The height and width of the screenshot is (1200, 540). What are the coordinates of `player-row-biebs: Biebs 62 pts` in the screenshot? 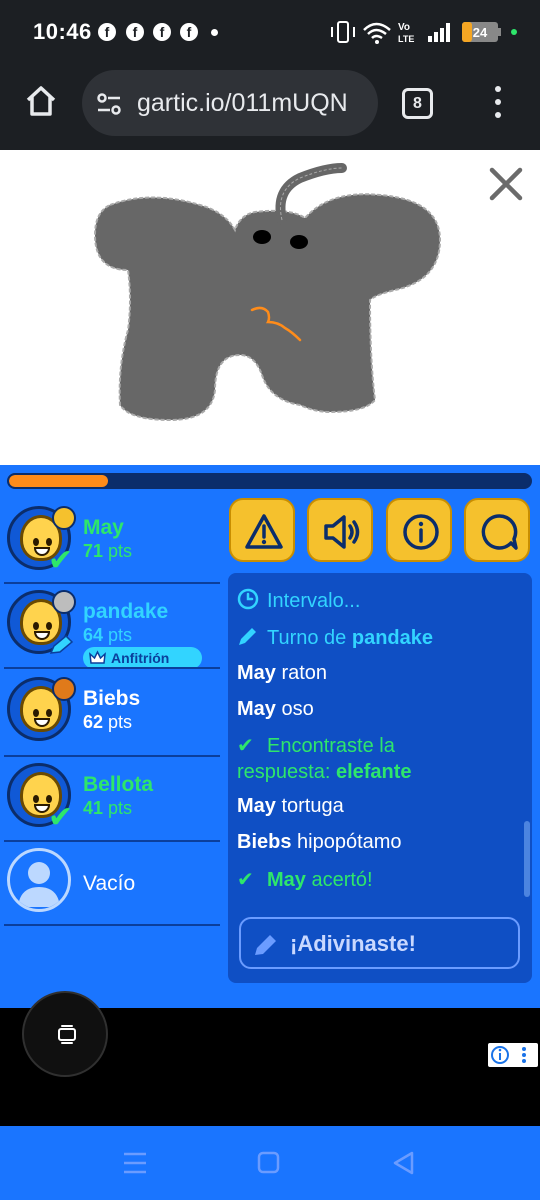 It's located at (110, 714).